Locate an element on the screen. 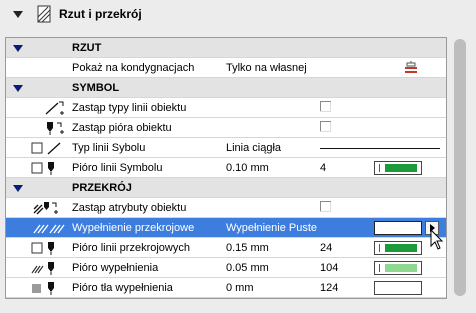 The height and width of the screenshot is (313, 476). row-value: Linia ciągła is located at coordinates (253, 148).